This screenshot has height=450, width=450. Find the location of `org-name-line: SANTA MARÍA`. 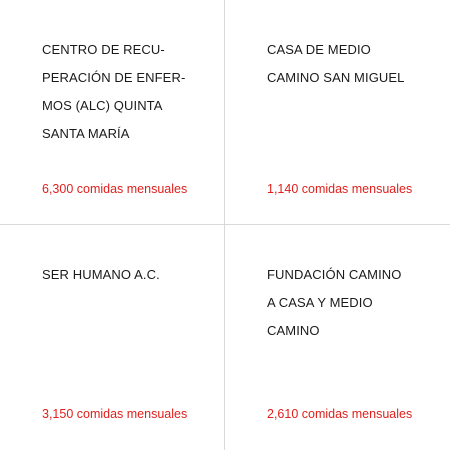

org-name-line: SANTA MARÍA is located at coordinates (86, 133).